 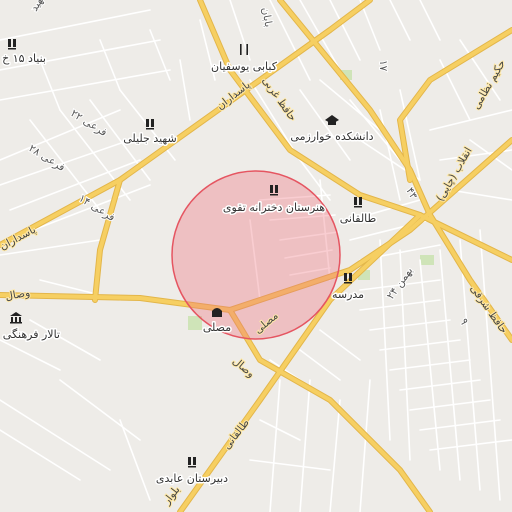 I want to click on poi-label: هنرستان دخترانه تقوی, so click(x=274, y=207).